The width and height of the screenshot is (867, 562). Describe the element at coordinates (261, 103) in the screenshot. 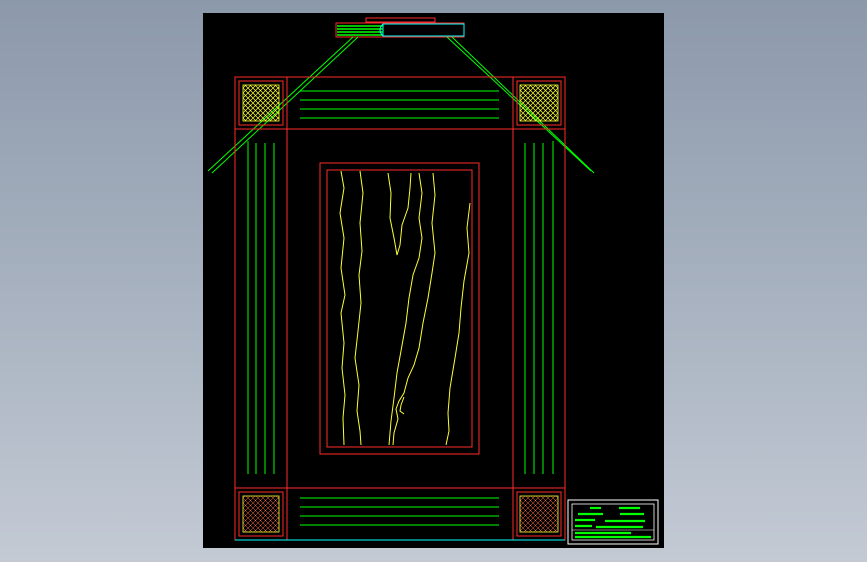

I see `corner-block-top-left` at that location.